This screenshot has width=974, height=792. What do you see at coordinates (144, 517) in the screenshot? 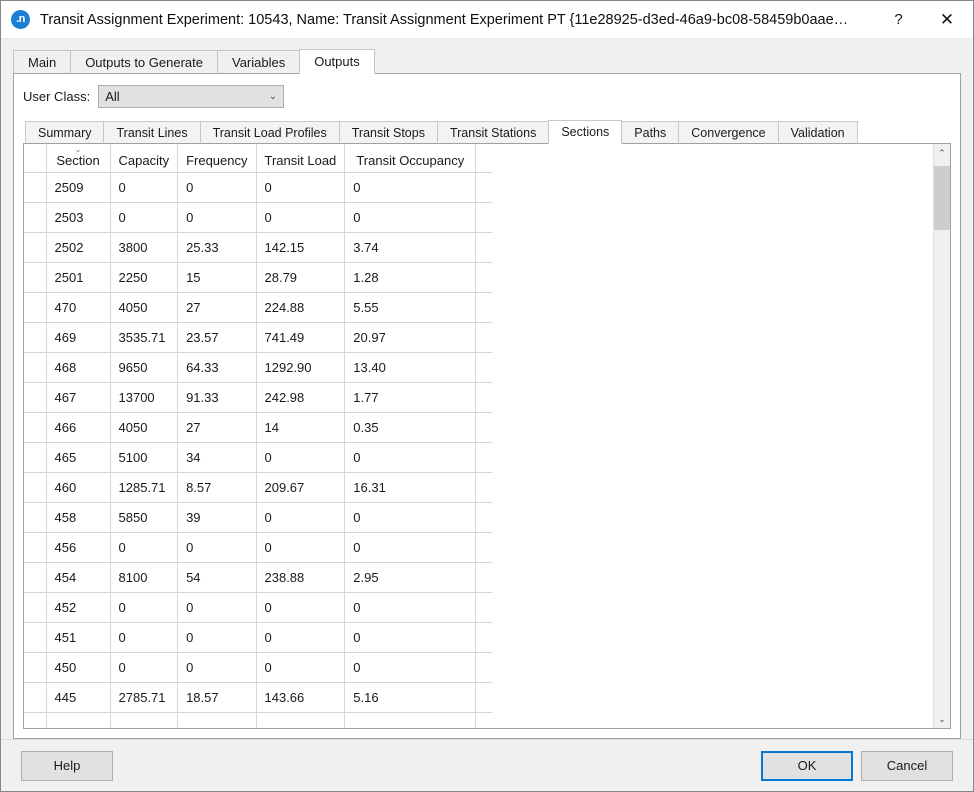
I see `cell-capacity: 5850` at bounding box center [144, 517].